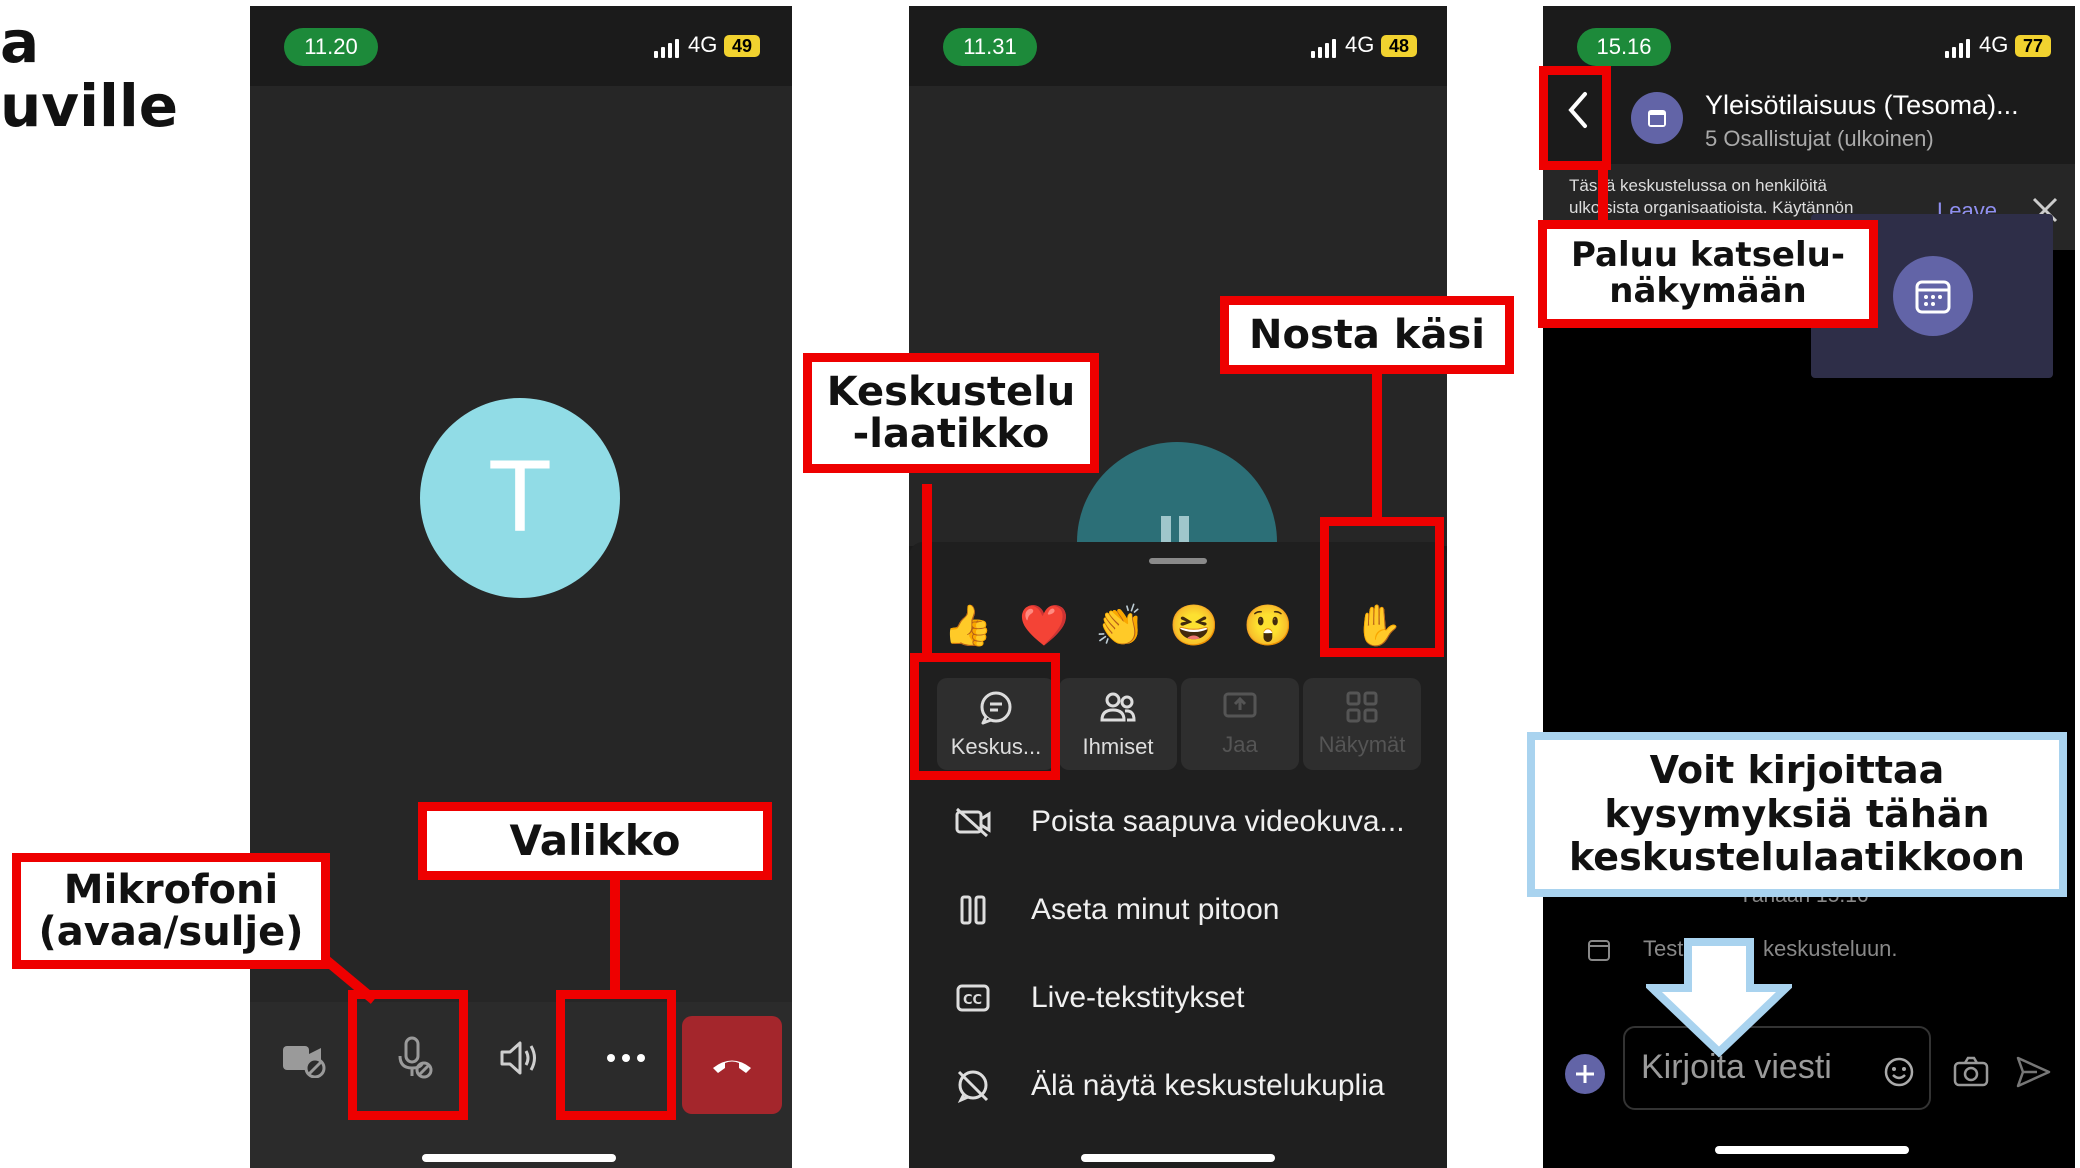 This screenshot has width=2080, height=1168. What do you see at coordinates (331, 47) in the screenshot?
I see `status-time: 11.20` at bounding box center [331, 47].